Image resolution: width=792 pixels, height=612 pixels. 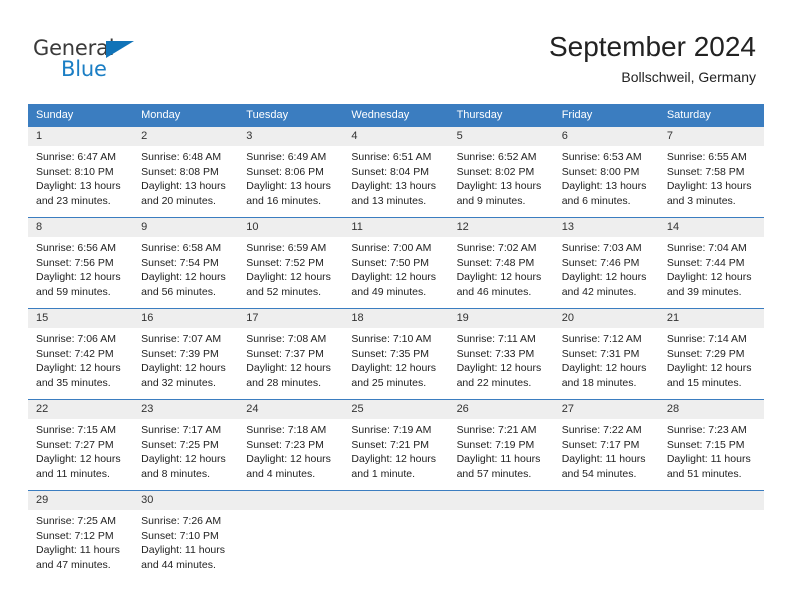 I want to click on sunset-time: Sunset: 7:12 PM, so click(x=75, y=535).